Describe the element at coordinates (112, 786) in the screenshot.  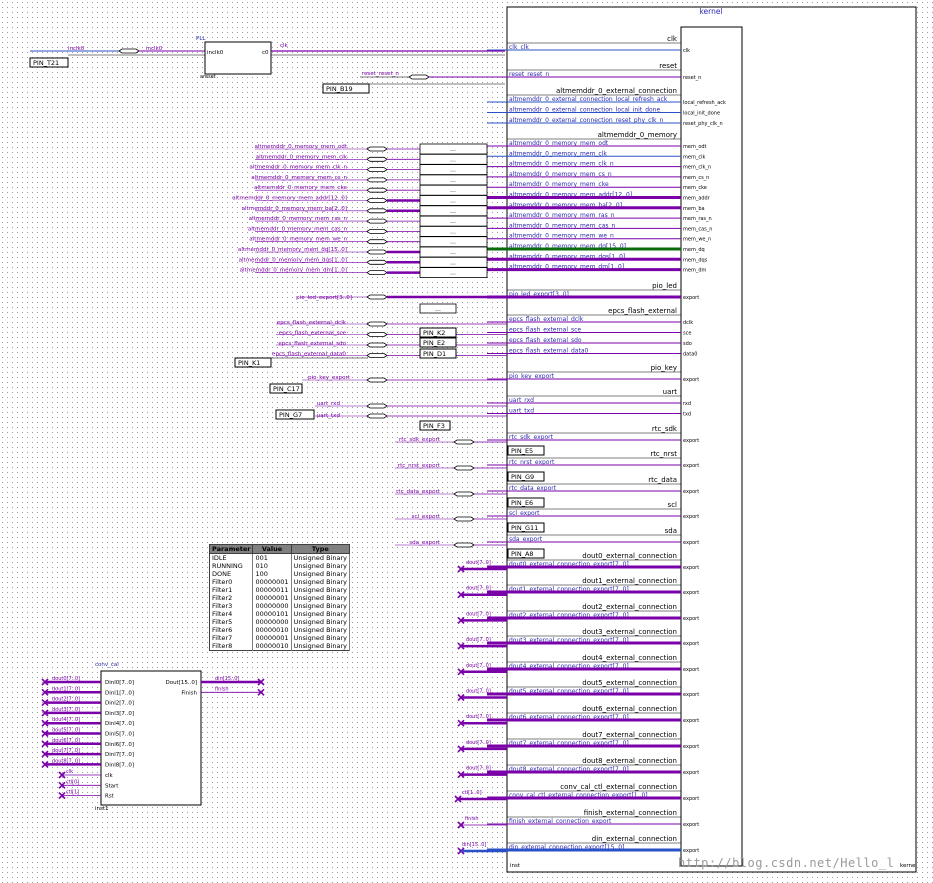
I see `conv-cal-ctl-port: Start` at that location.